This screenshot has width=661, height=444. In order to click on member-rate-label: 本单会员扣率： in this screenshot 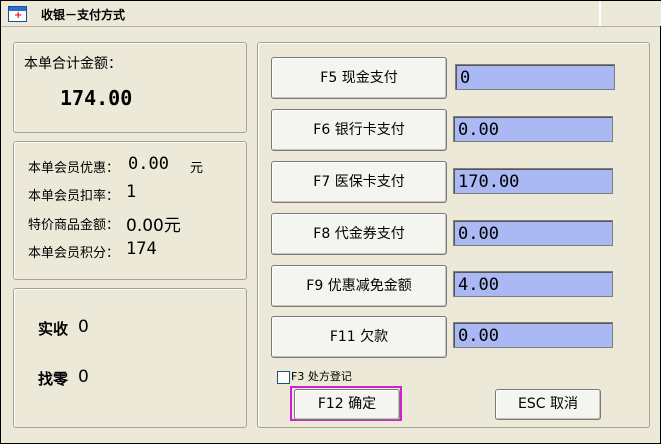, I will do `click(74, 196)`.